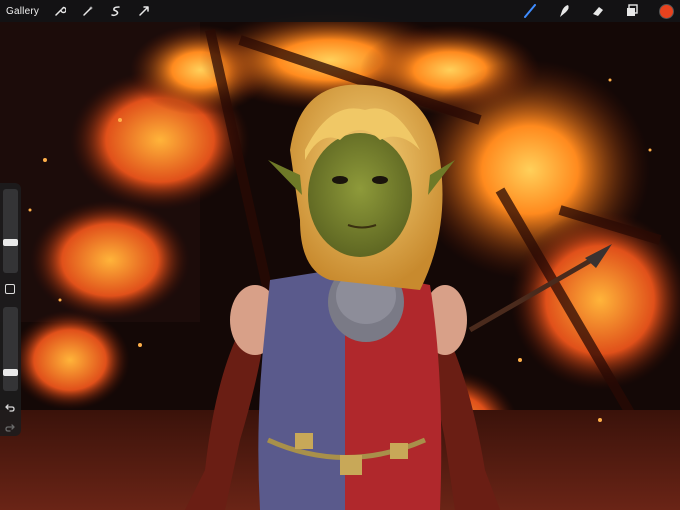 This screenshot has width=680, height=510. Describe the element at coordinates (10, 427) in the screenshot. I see `redo-icon` at that location.